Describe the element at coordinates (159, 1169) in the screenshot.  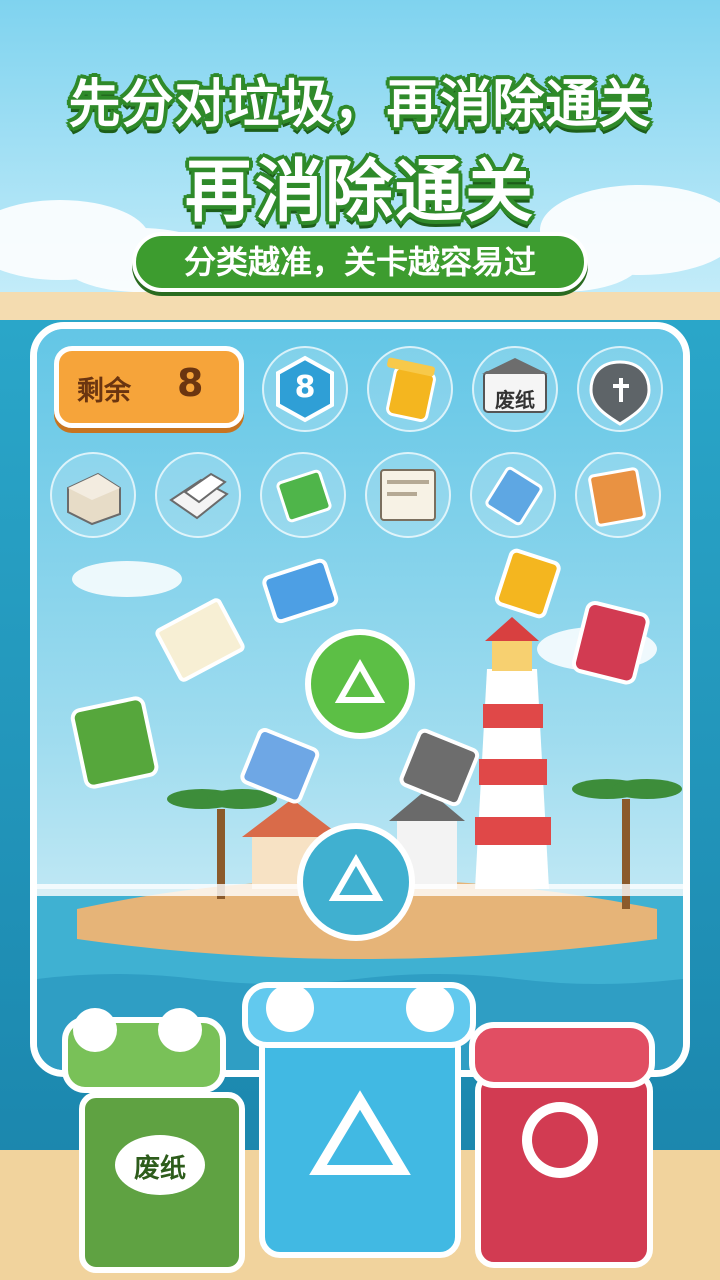
I see `left-bin-label: 废纸` at that location.